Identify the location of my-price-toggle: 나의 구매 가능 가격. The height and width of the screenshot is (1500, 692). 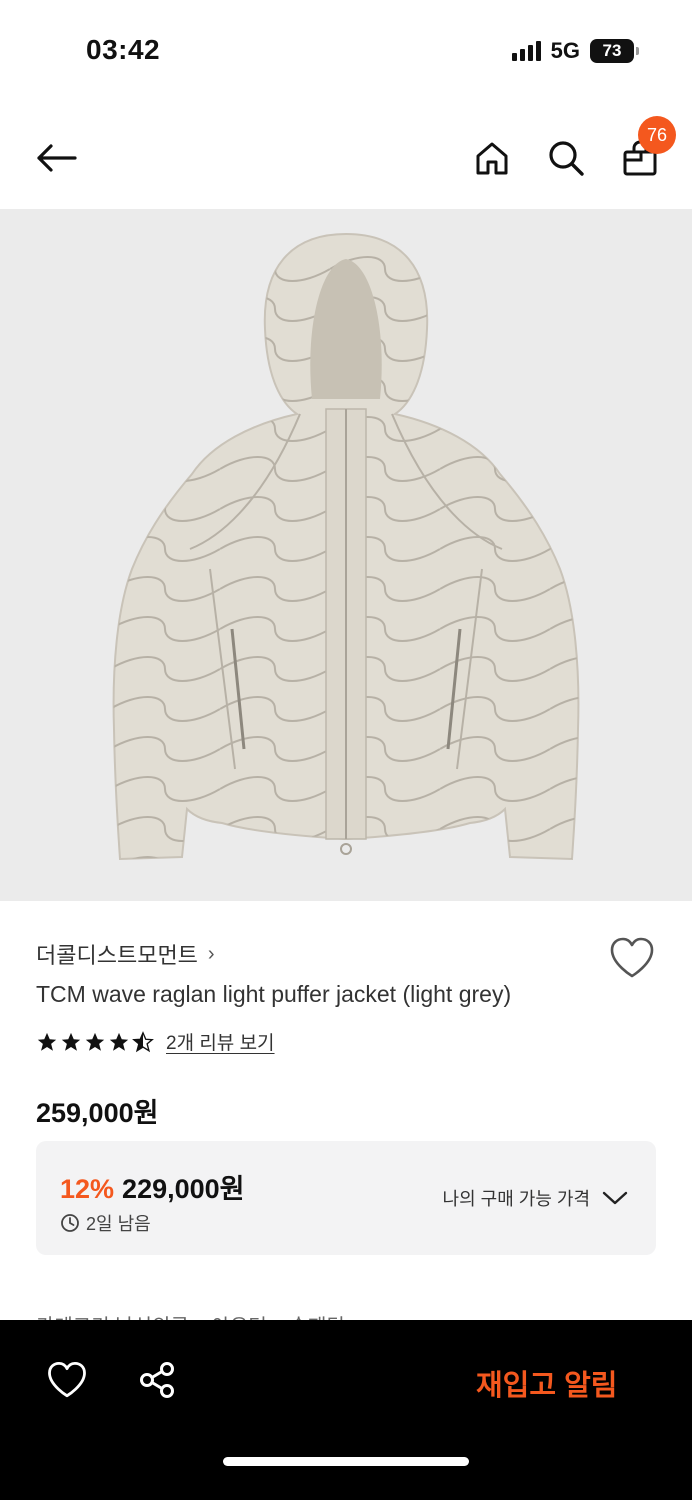
(535, 1198).